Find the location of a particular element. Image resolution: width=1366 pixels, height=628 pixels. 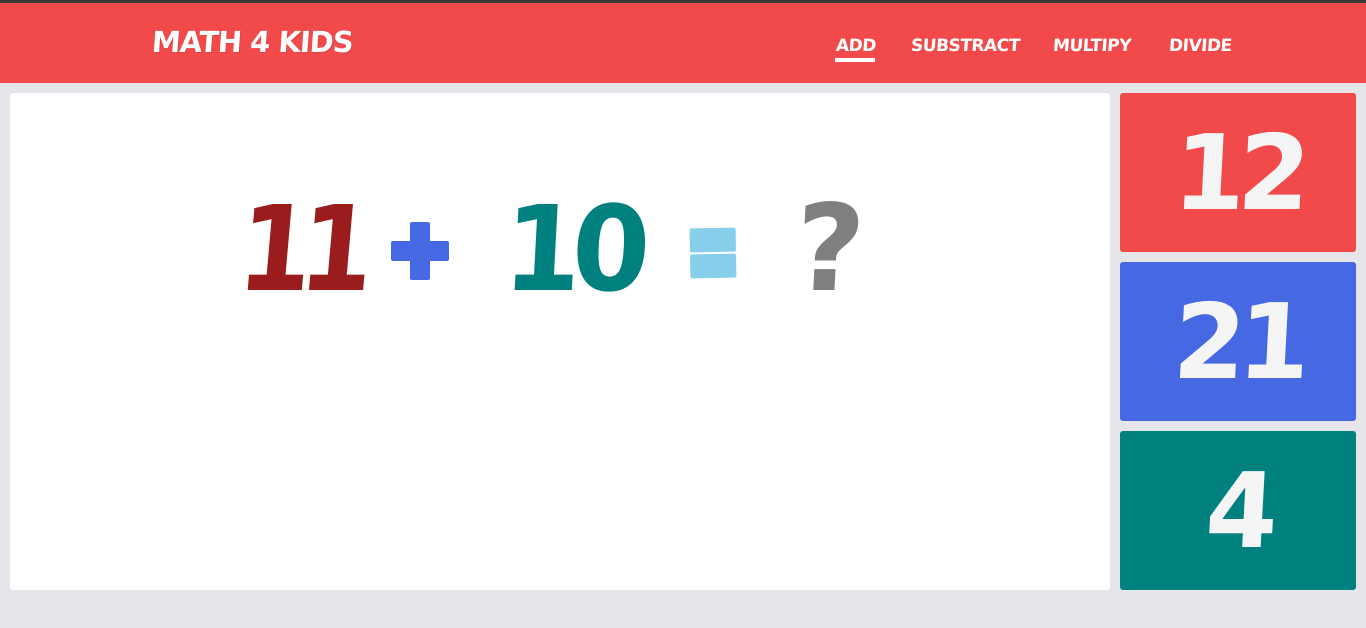

answer-option-3-value: 4 is located at coordinates (1238, 510).